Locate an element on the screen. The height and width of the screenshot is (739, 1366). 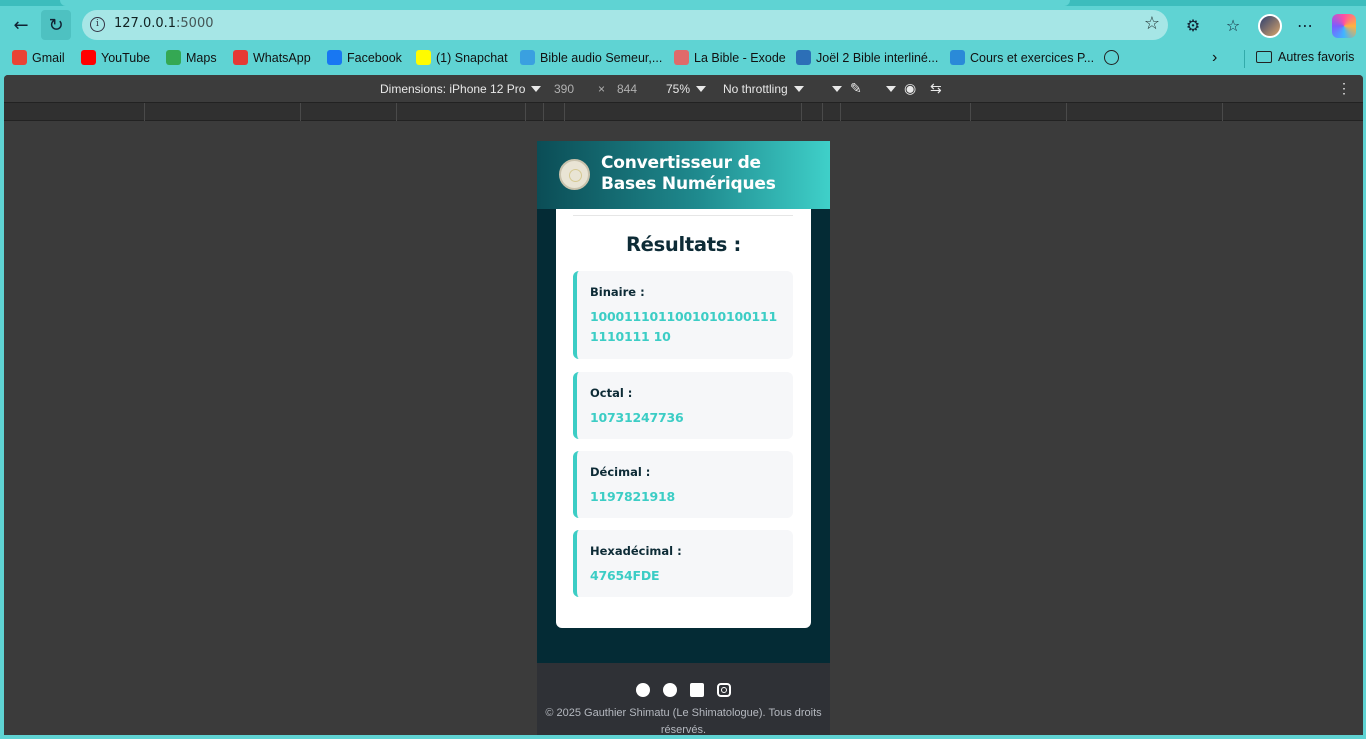
bookmark-label: YouTube is located at coordinates (126, 57).